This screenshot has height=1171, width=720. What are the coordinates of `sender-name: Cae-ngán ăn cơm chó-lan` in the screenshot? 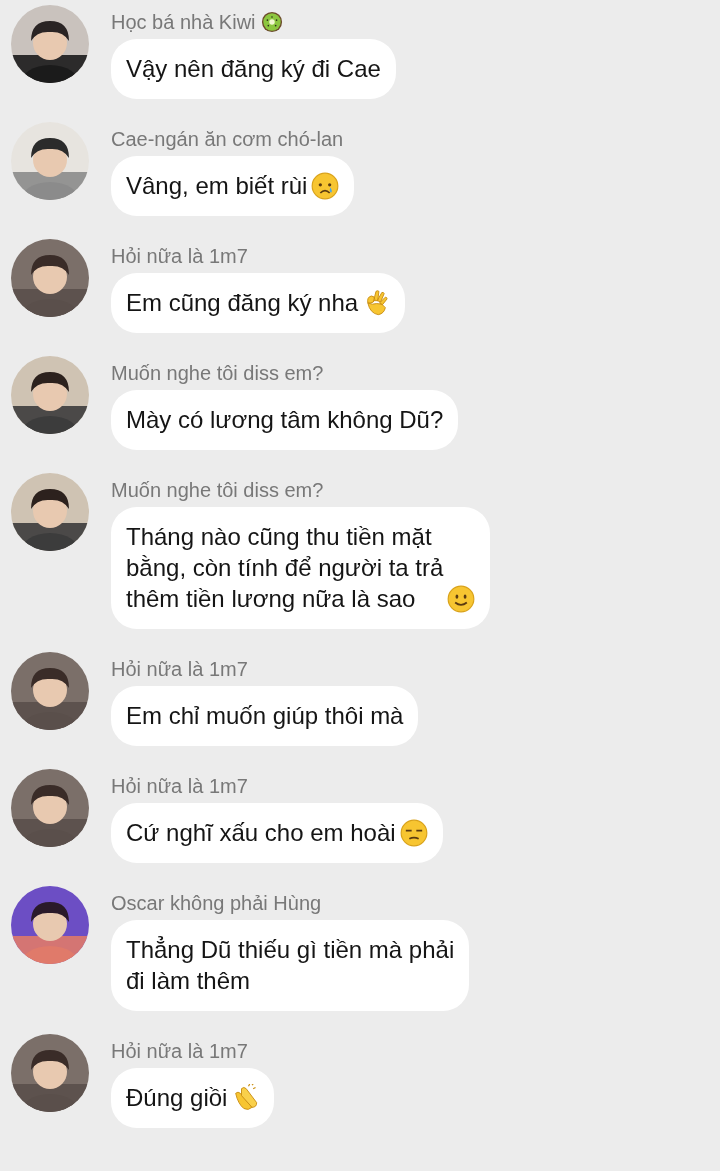 It's located at (227, 139).